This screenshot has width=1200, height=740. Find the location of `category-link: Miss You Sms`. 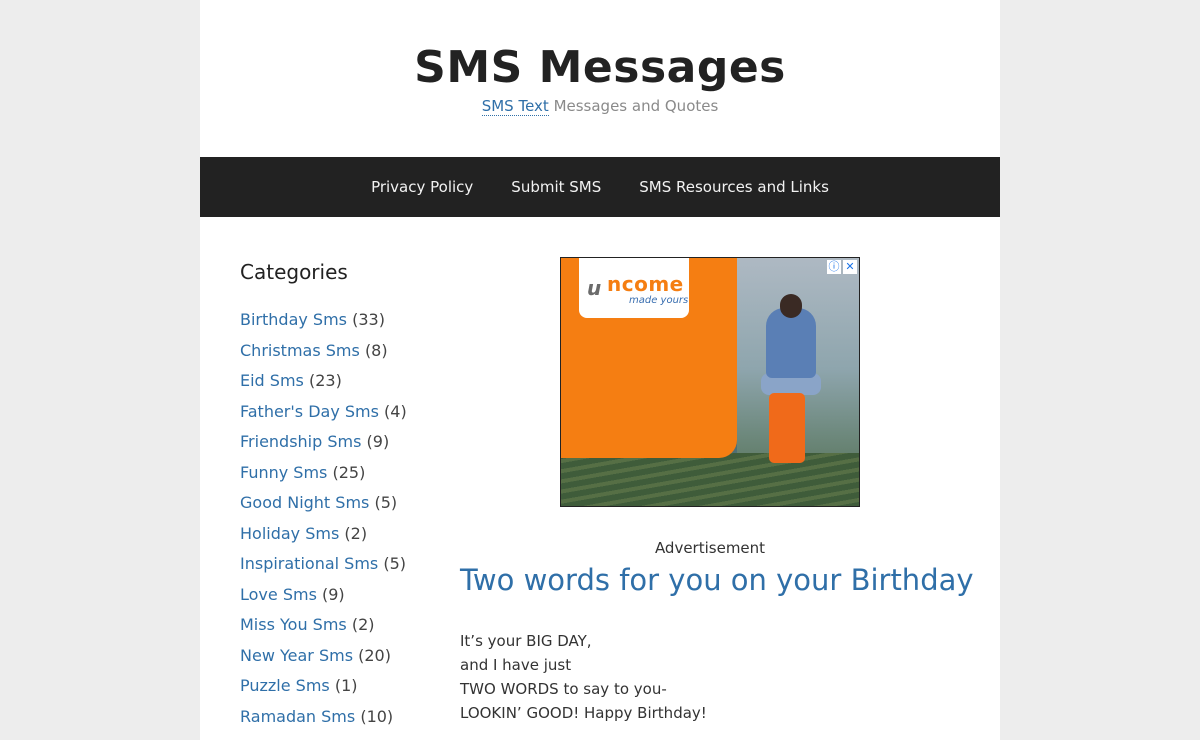

category-link: Miss You Sms is located at coordinates (293, 624).